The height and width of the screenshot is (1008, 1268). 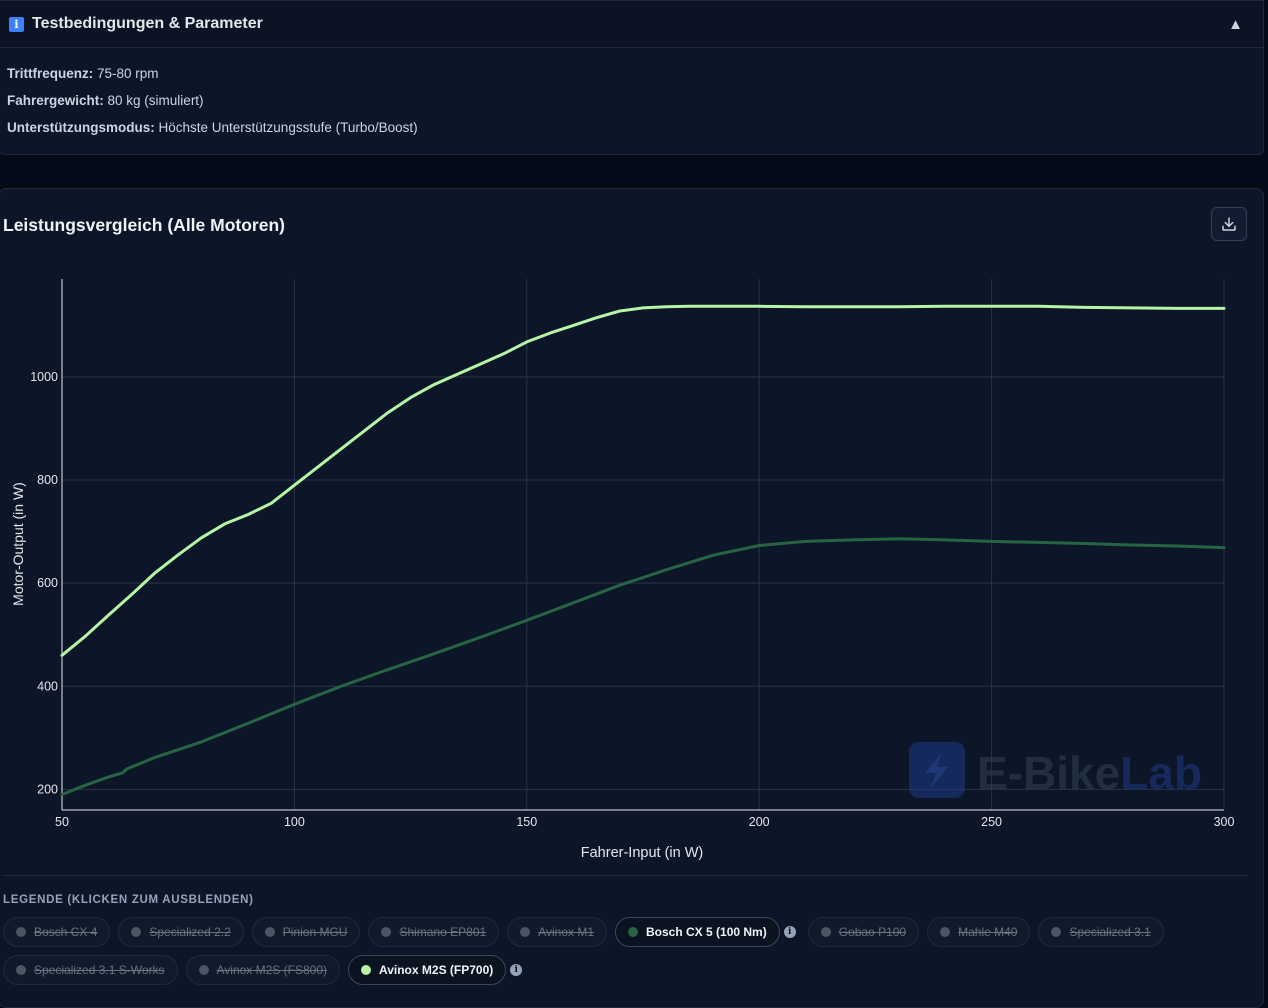 What do you see at coordinates (153, 100) in the screenshot?
I see `condition-value: 80 kg (simuliert)` at bounding box center [153, 100].